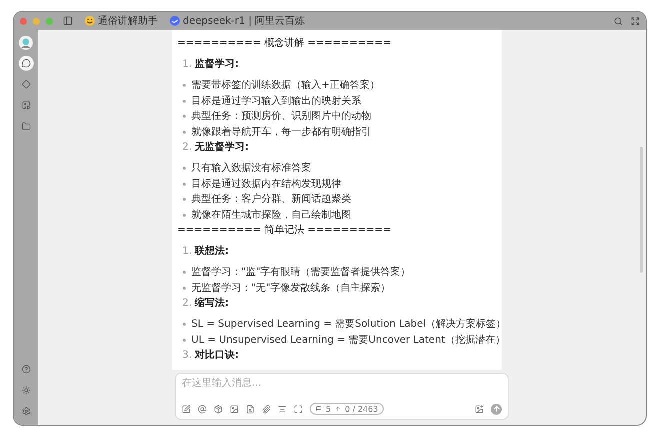 The width and height of the screenshot is (660, 447). What do you see at coordinates (347, 341) in the screenshot?
I see `list-item-text: UL = Unsupervised Learning = 需要Uncover Latent（挖掘潜在）` at bounding box center [347, 341].